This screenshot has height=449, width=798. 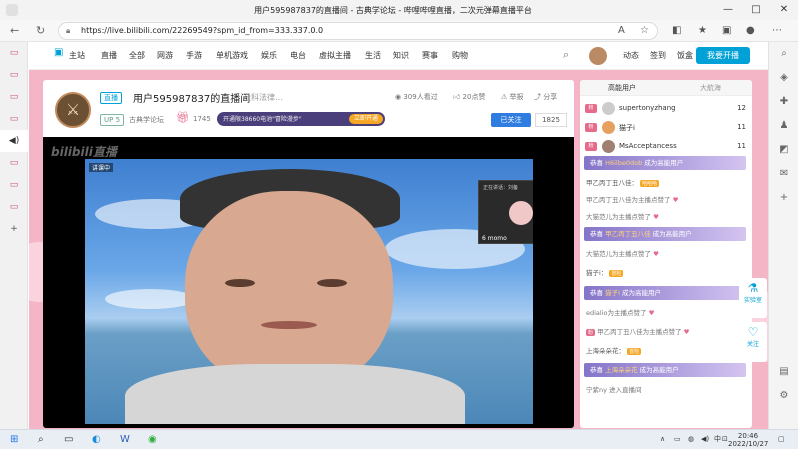 I want to click on room-title: 用户595987837的直播间, so click(x=192, y=99).